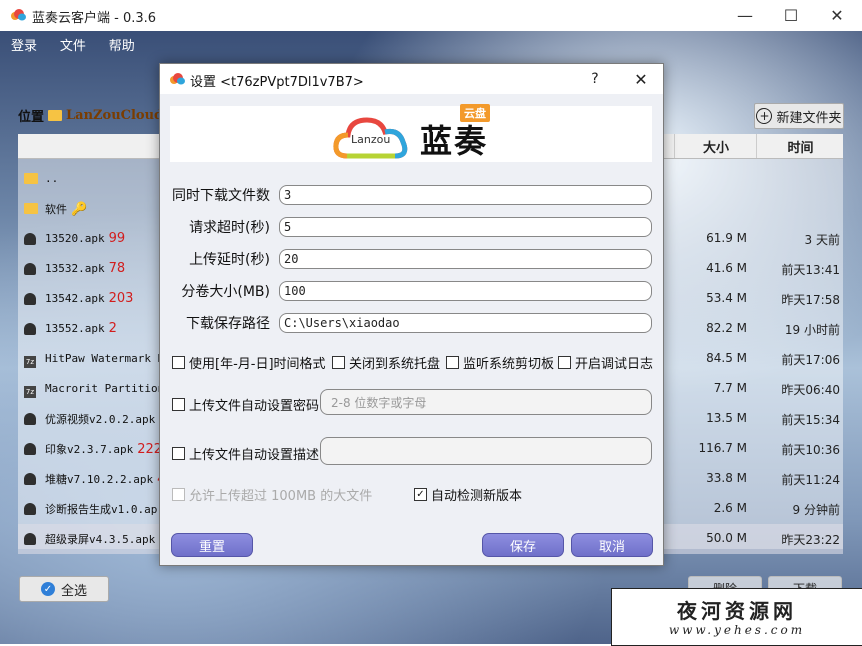 The image size is (862, 646). Describe the element at coordinates (105, 479) in the screenshot. I see `file-name-cell: 堆糖v7.10.2.2.apk4` at that location.